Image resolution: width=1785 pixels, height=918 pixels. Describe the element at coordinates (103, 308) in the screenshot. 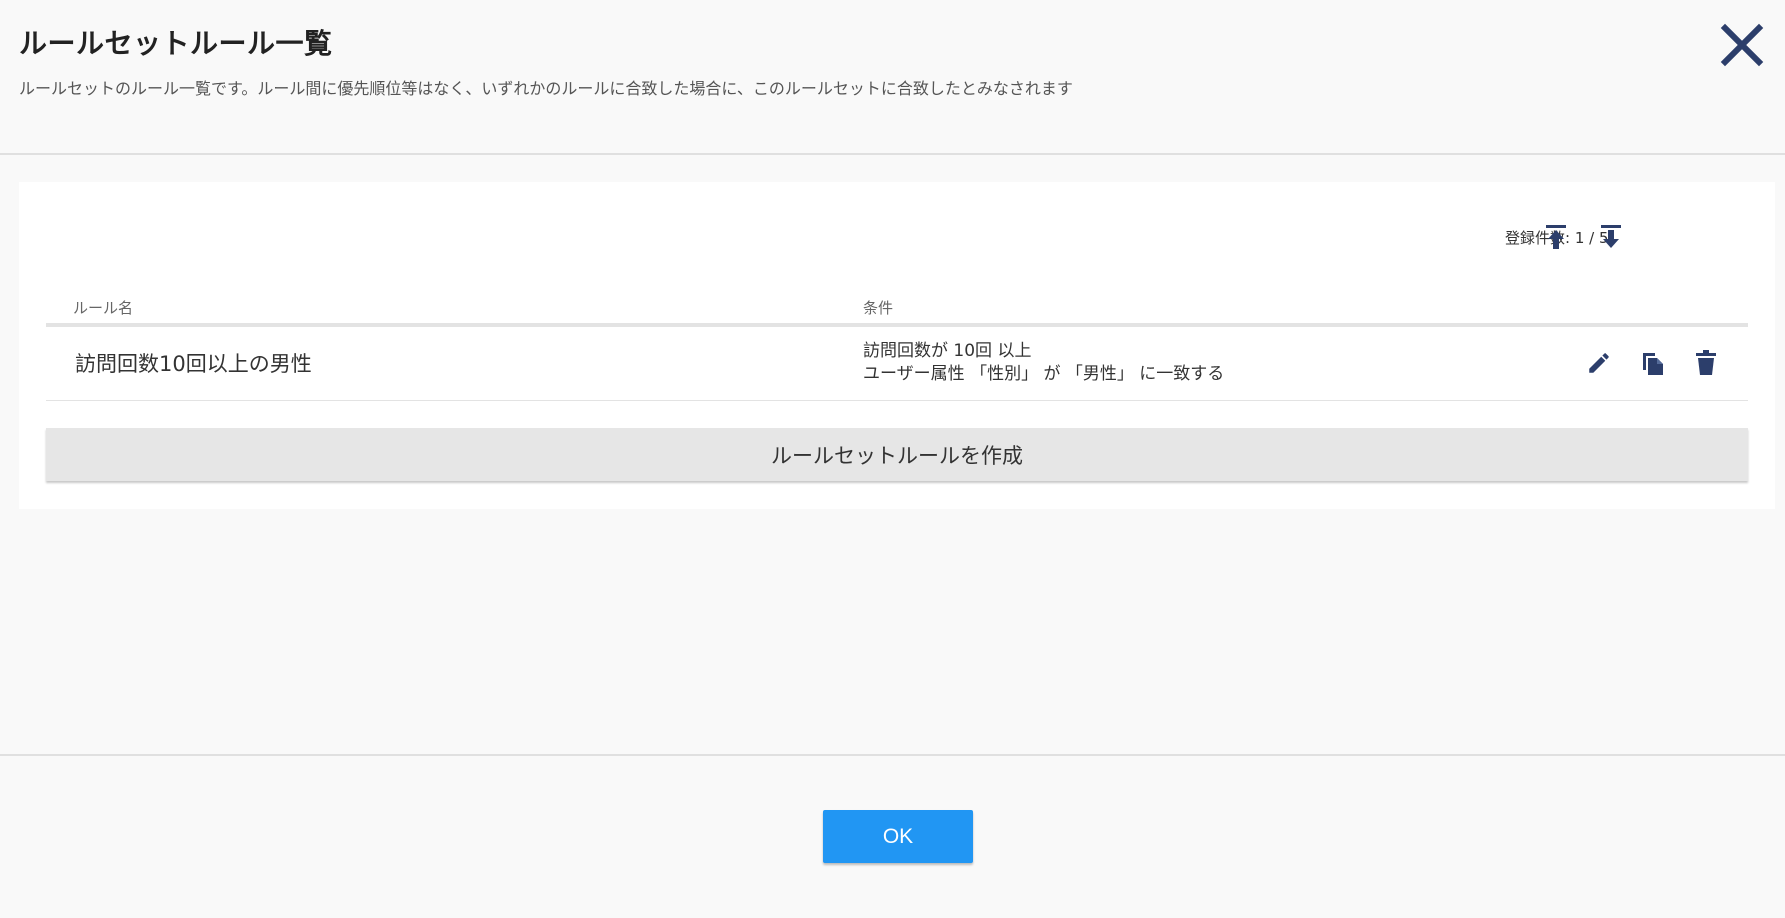

I see `column-header-rule-name: ルール名` at that location.